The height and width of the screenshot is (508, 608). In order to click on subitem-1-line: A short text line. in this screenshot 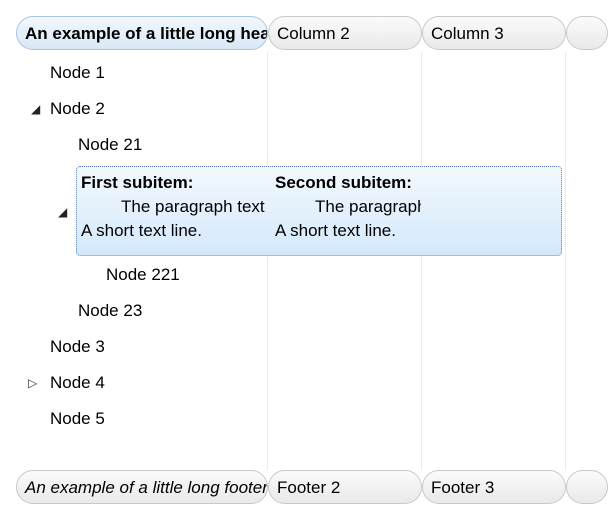, I will do `click(141, 230)`.